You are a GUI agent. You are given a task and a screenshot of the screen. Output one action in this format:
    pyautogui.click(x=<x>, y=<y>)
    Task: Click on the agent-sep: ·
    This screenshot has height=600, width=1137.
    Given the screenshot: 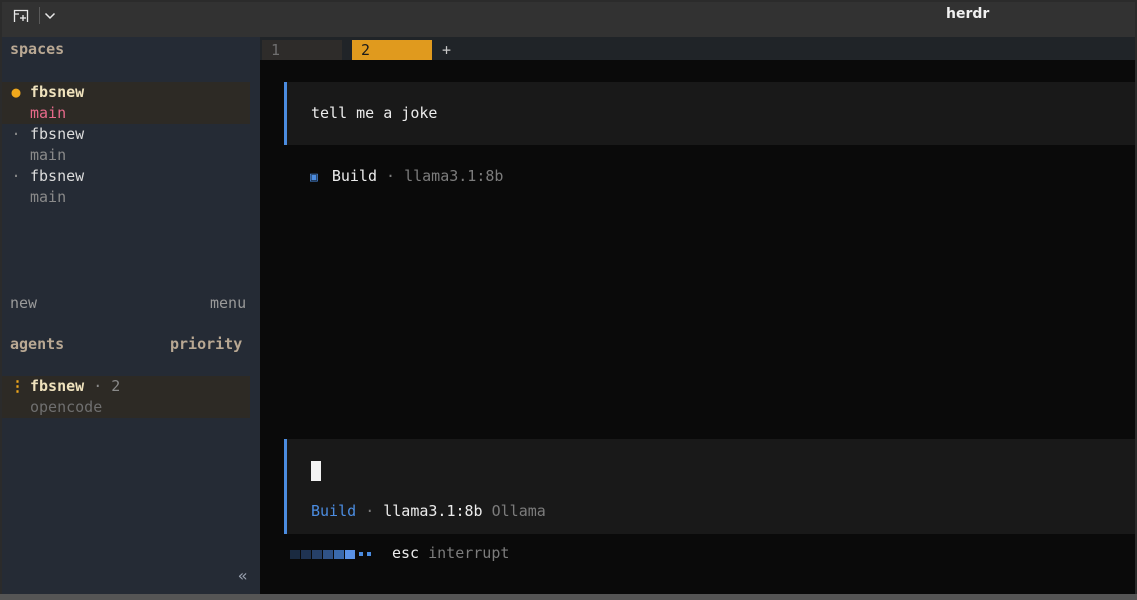 What is the action you would take?
    pyautogui.click(x=98, y=386)
    